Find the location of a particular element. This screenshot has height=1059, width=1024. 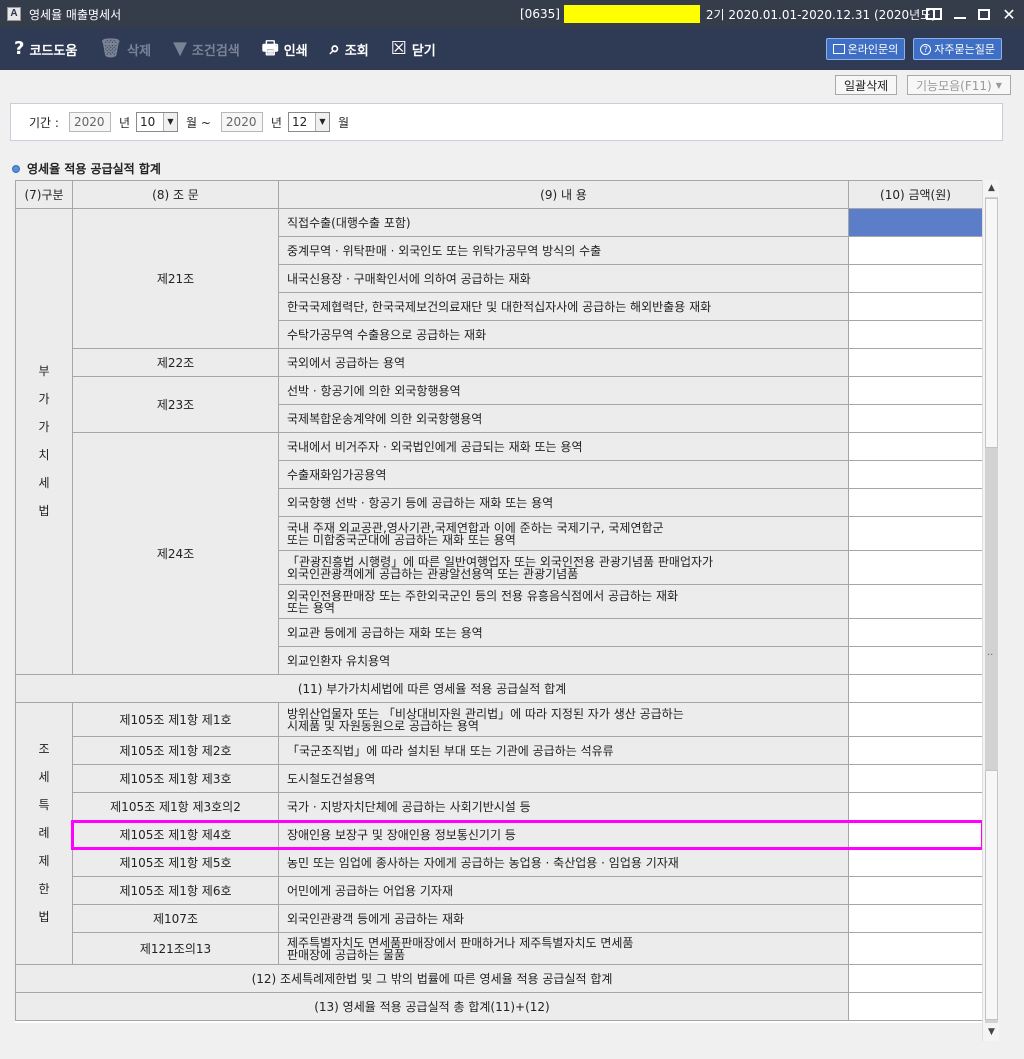

content-line-2: 시제품 및 자원동원으로 공급하는 용역 is located at coordinates (383, 725).